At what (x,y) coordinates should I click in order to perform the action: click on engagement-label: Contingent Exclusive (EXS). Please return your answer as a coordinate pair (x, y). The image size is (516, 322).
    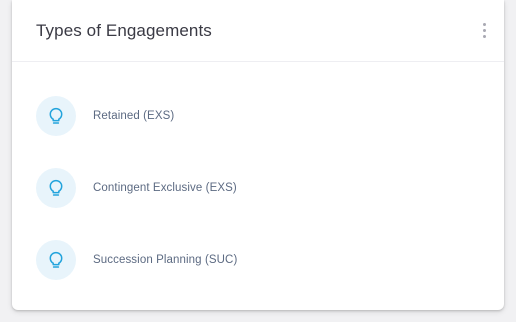
    Looking at the image, I should click on (165, 188).